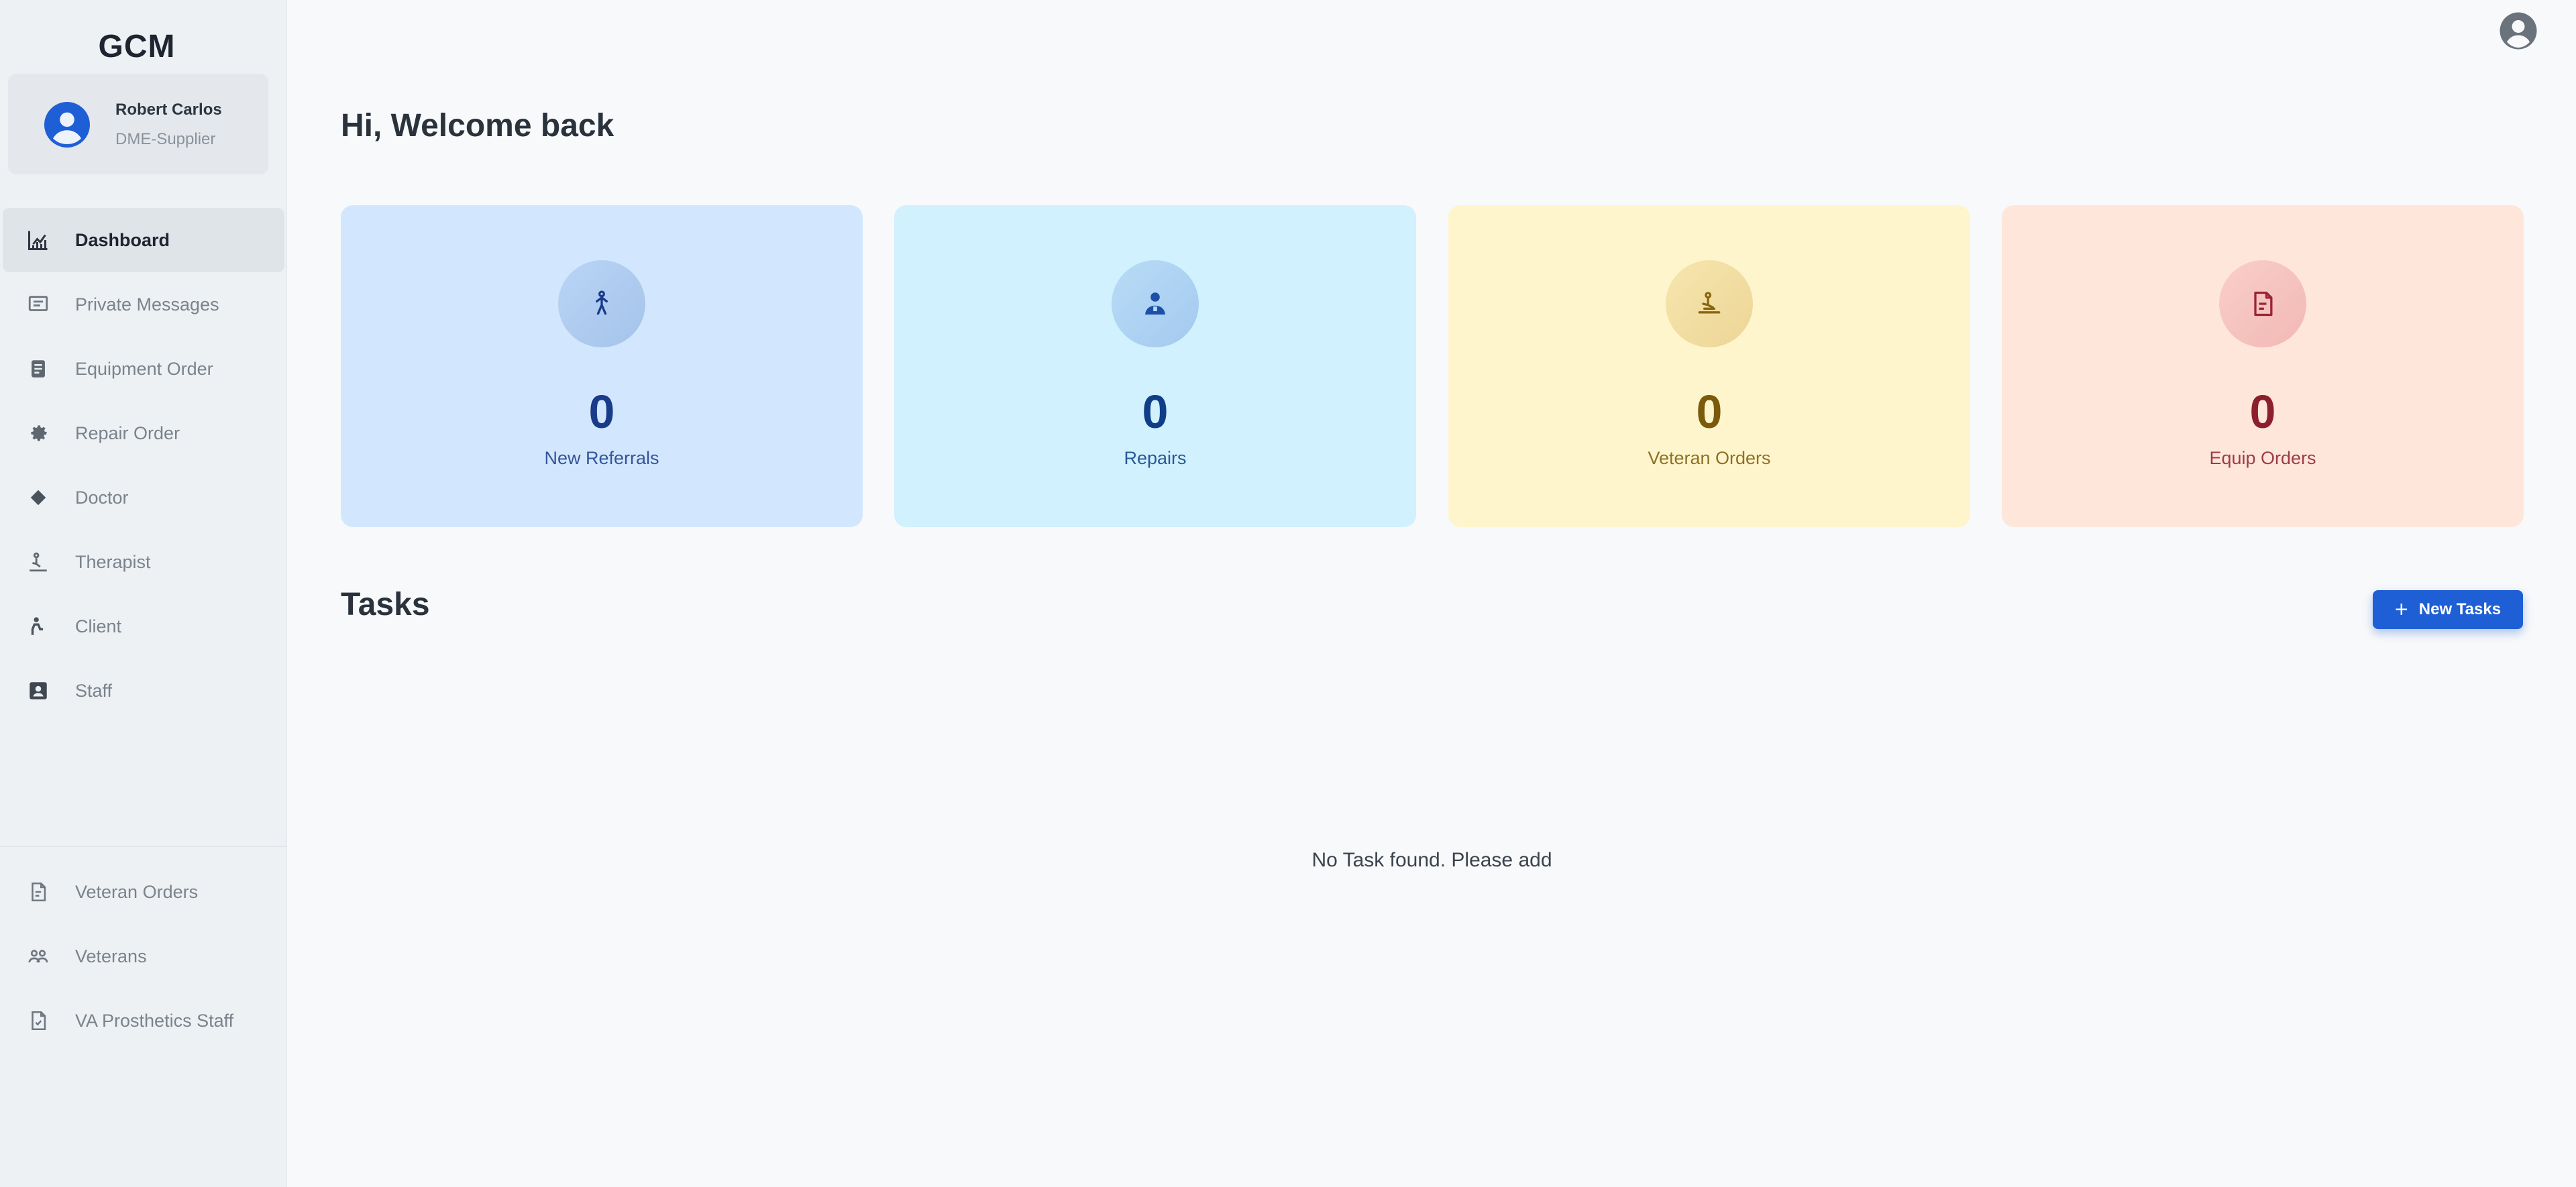 Image resolution: width=2576 pixels, height=1187 pixels. What do you see at coordinates (2262, 304) in the screenshot?
I see `order-document-icon` at bounding box center [2262, 304].